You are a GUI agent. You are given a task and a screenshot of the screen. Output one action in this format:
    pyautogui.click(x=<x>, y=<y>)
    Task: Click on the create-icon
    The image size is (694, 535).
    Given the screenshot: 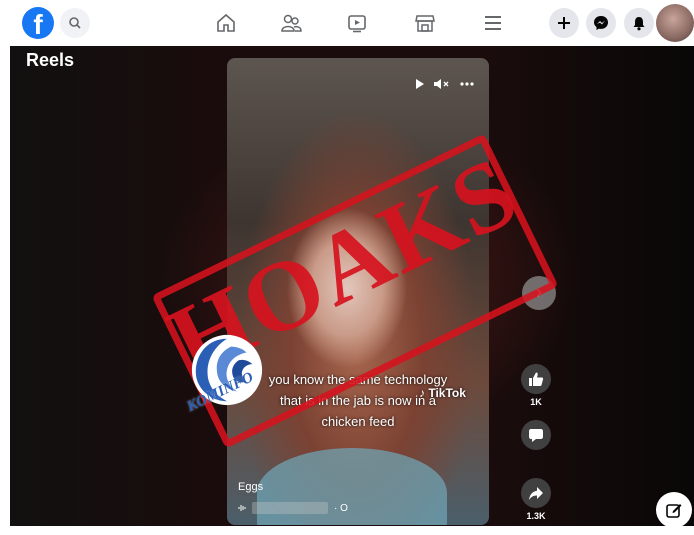 What is the action you would take?
    pyautogui.click(x=564, y=23)
    